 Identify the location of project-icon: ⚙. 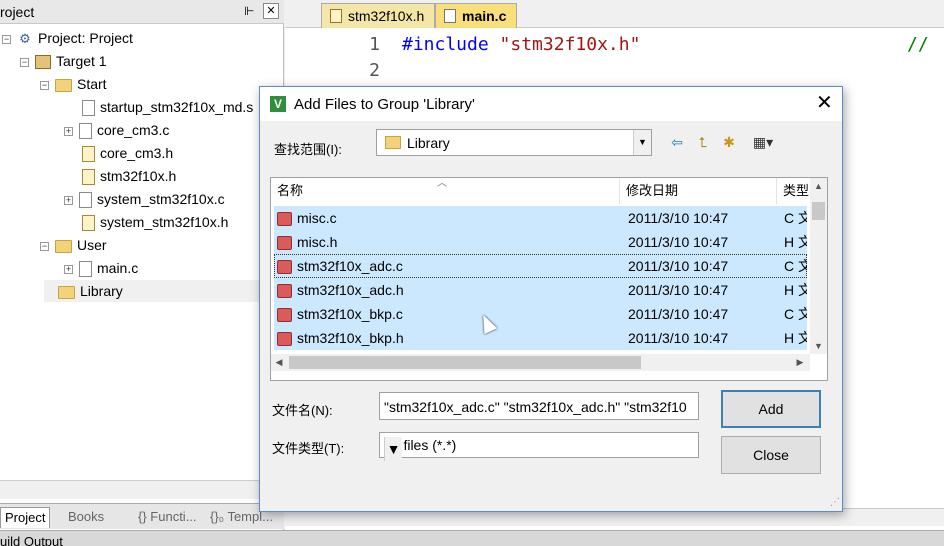
(25, 39).